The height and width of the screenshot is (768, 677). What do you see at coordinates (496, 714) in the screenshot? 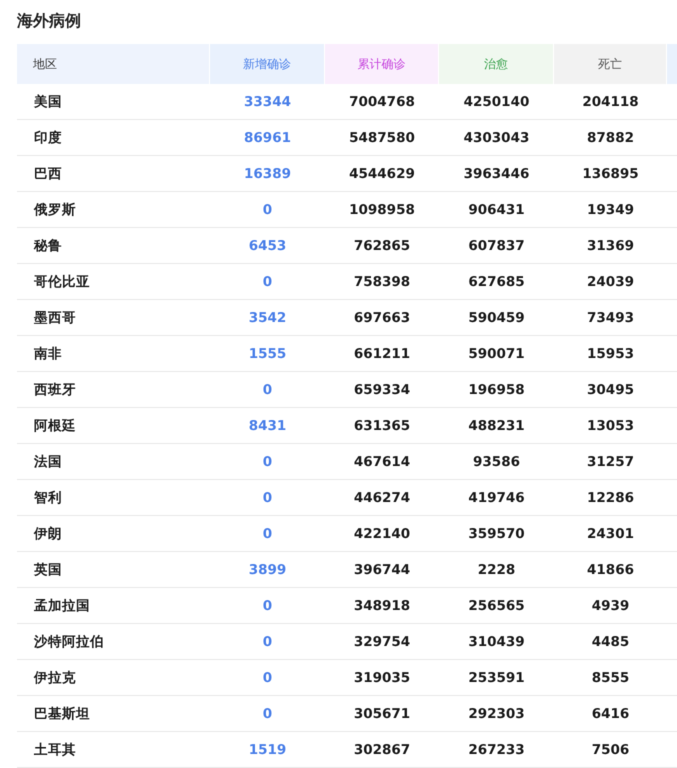
I see `table-cell: 292303` at bounding box center [496, 714].